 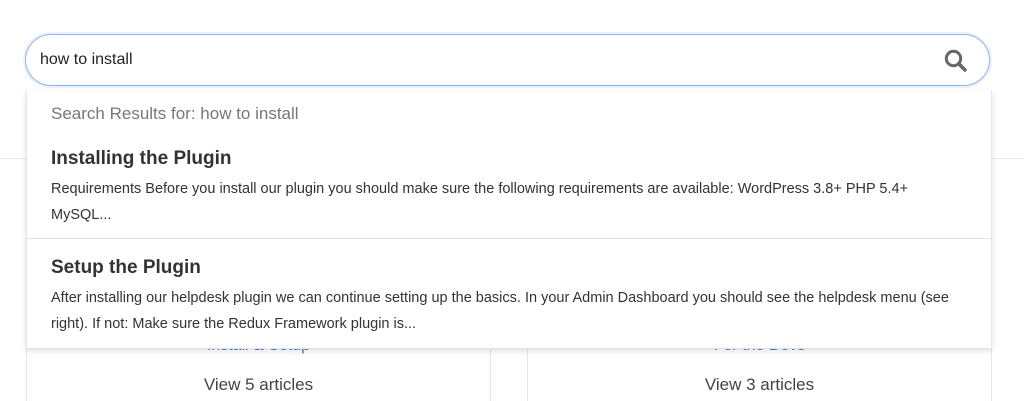 What do you see at coordinates (175, 113) in the screenshot?
I see `search-results-heading: Search Results for: how to install` at bounding box center [175, 113].